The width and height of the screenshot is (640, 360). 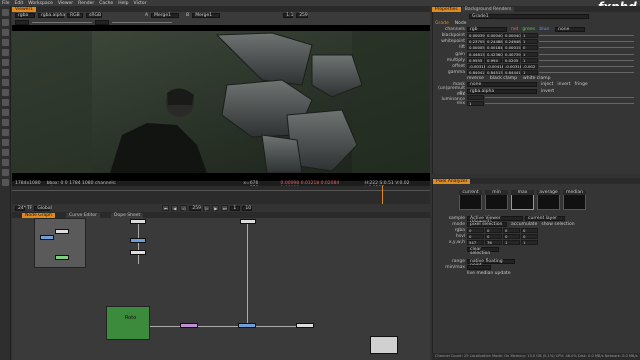 What do you see at coordinates (502, 85) in the screenshot?
I see `mask-select: none` at bounding box center [502, 85].